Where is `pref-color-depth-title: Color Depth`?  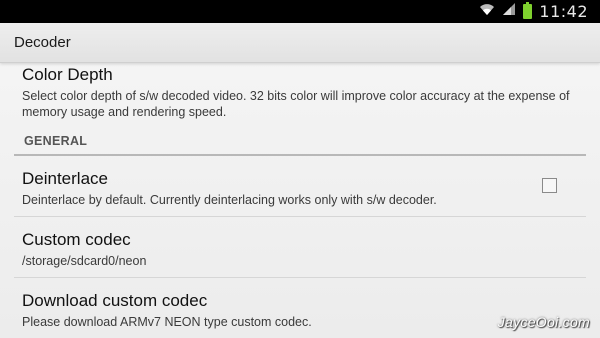 pref-color-depth-title: Color Depth is located at coordinates (67, 74).